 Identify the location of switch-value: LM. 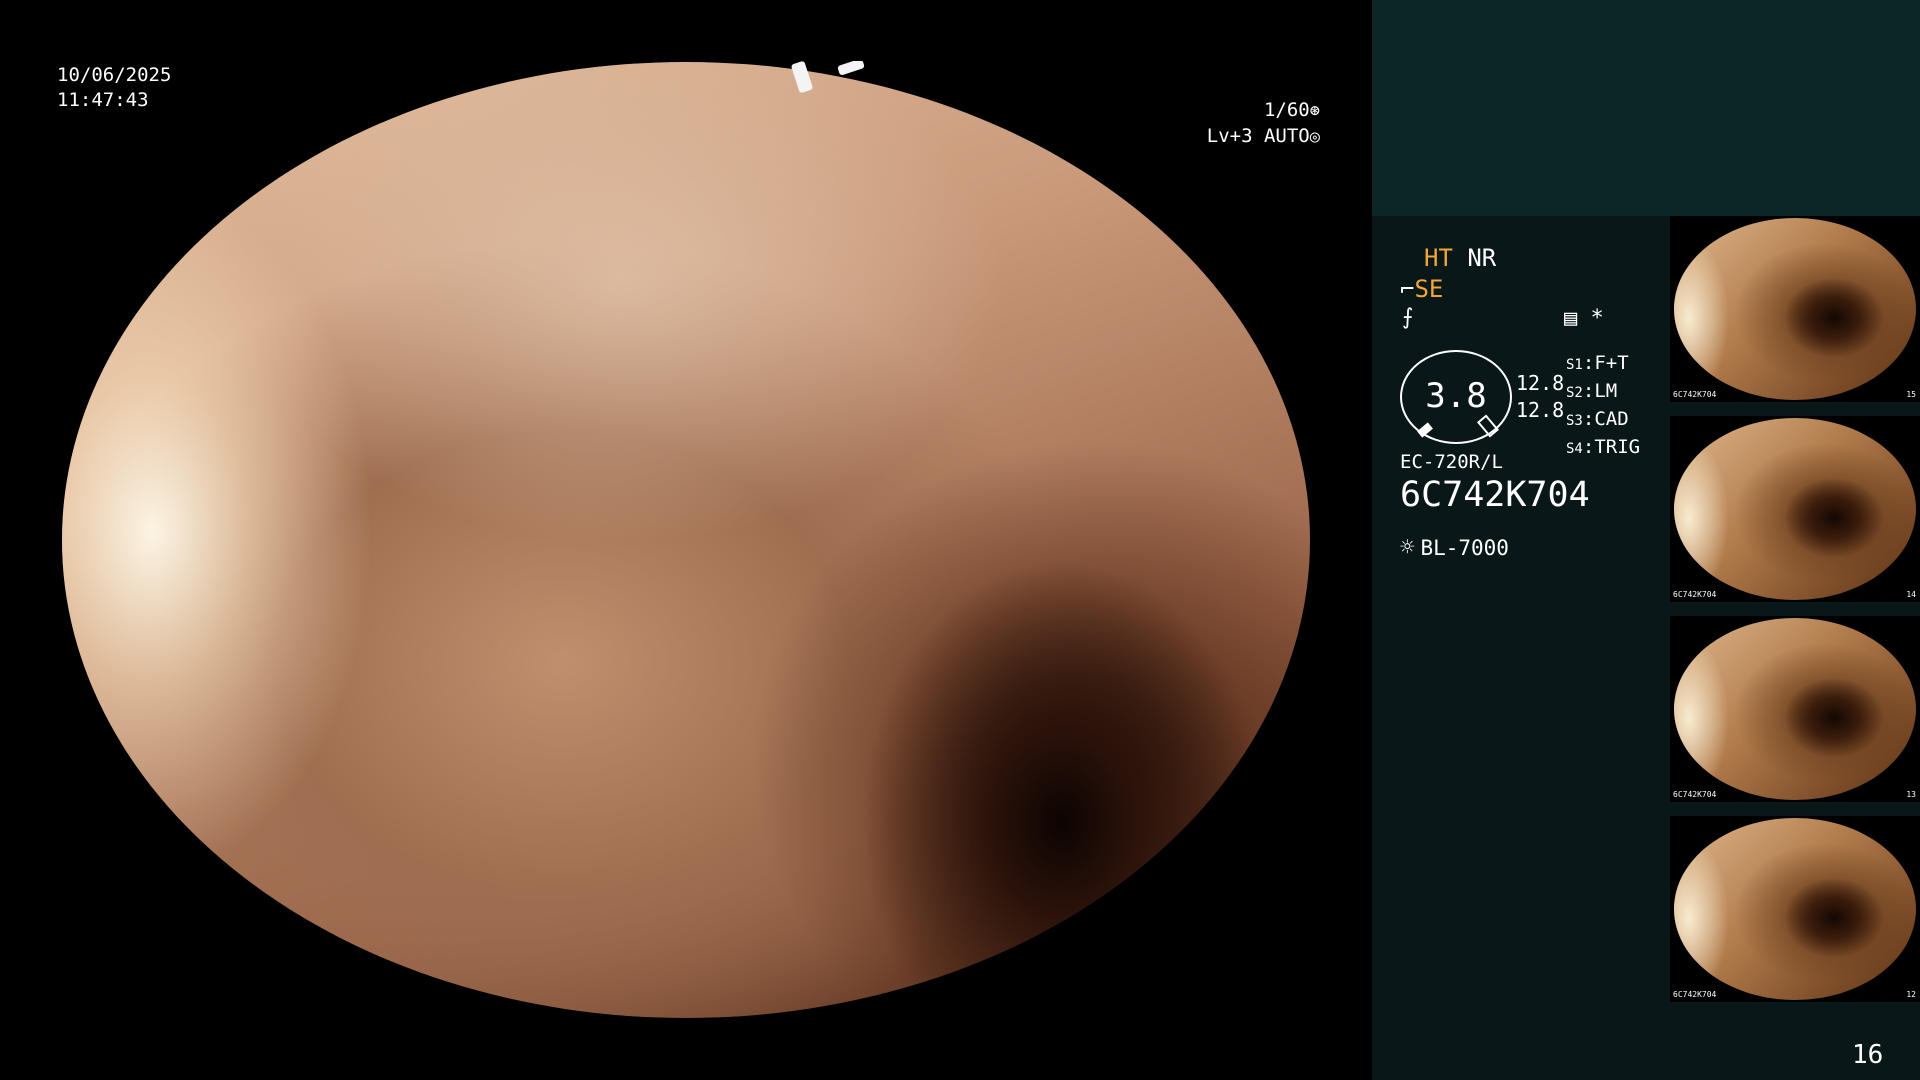
(1606, 391).